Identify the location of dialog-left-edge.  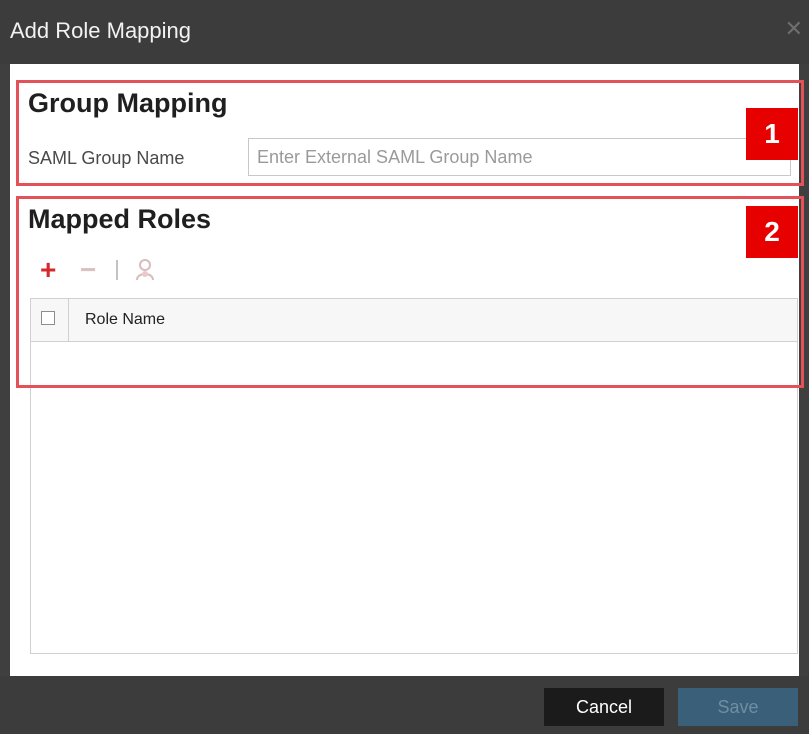
(5, 367).